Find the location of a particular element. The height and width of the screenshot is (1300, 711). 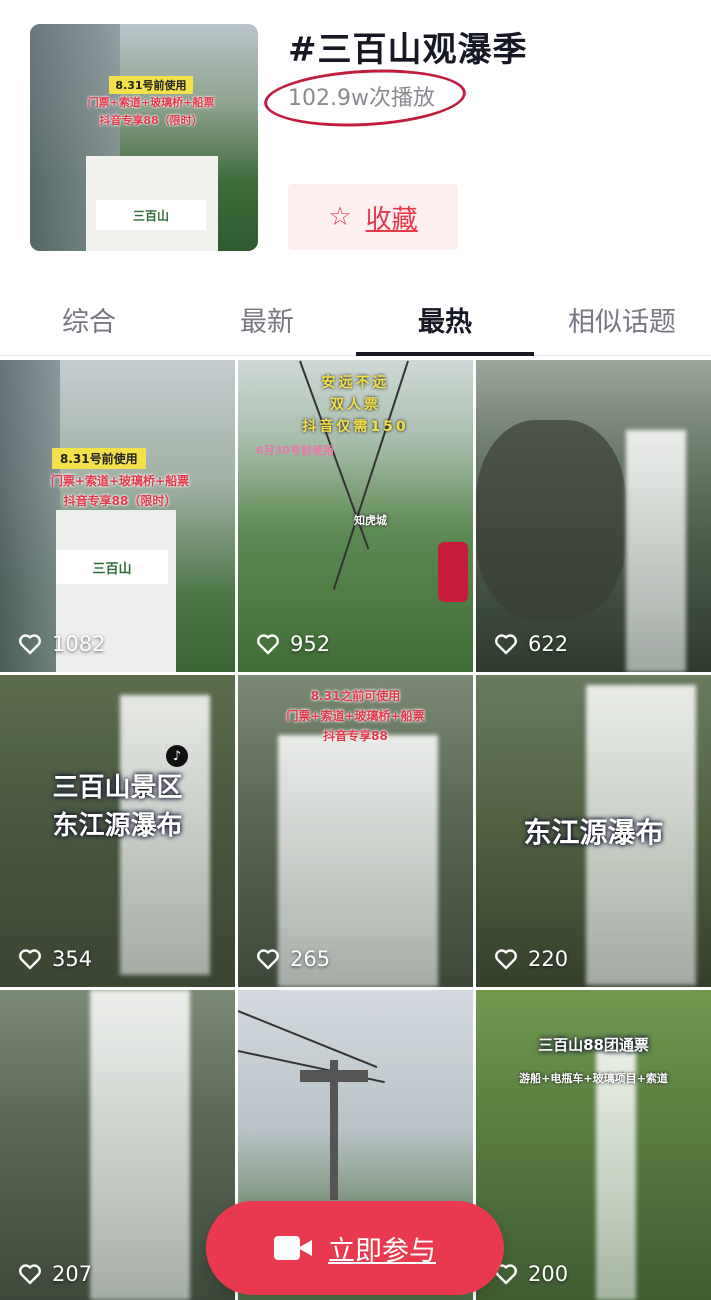

active-tab-indicator is located at coordinates (445, 354).